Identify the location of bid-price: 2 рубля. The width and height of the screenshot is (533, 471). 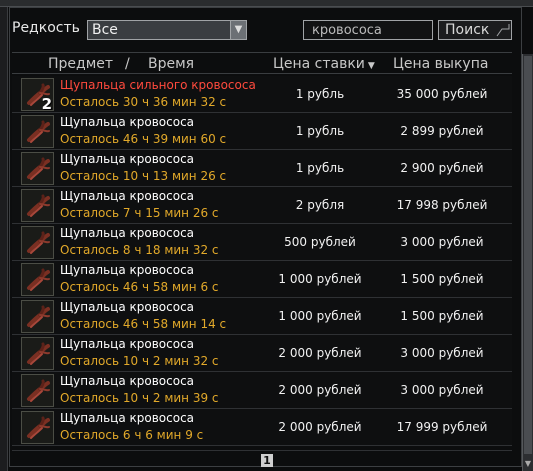
(320, 205).